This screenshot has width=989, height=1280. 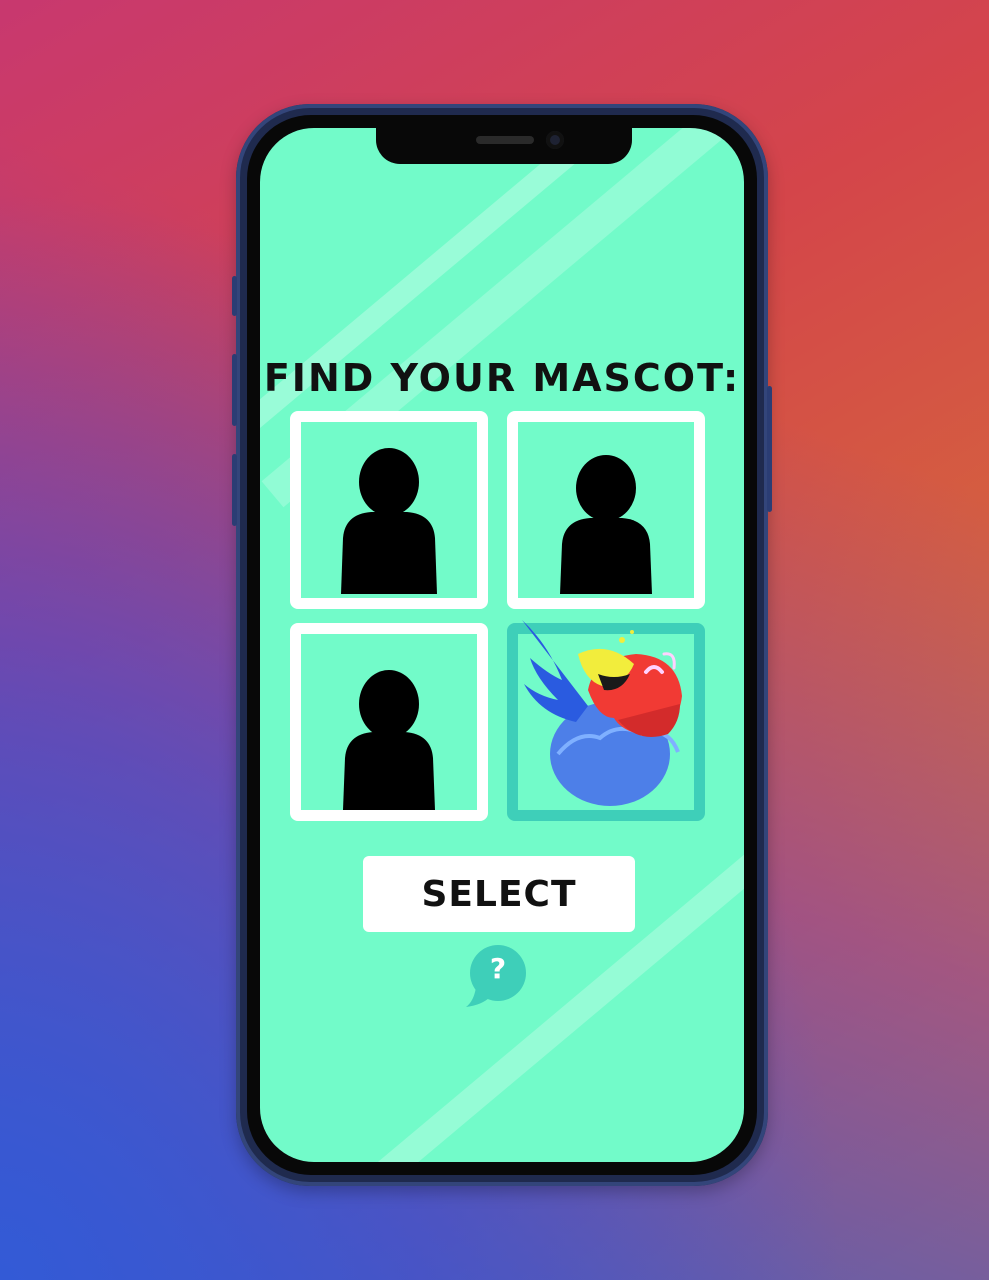 What do you see at coordinates (769, 449) in the screenshot?
I see `power-button` at bounding box center [769, 449].